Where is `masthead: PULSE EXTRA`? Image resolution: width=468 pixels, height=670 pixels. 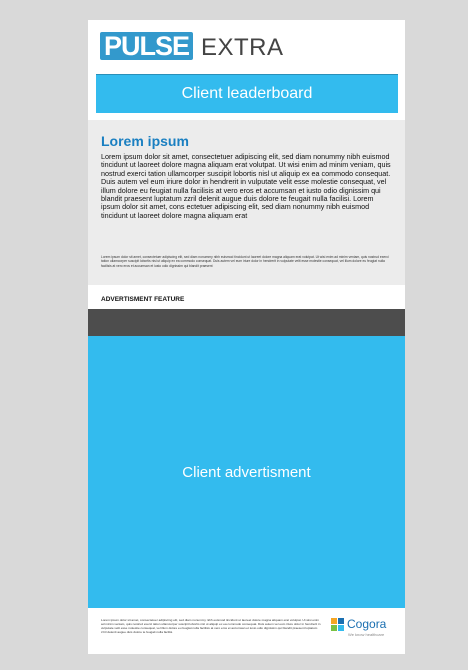
masthead: PULSE EXTRA is located at coordinates (246, 47).